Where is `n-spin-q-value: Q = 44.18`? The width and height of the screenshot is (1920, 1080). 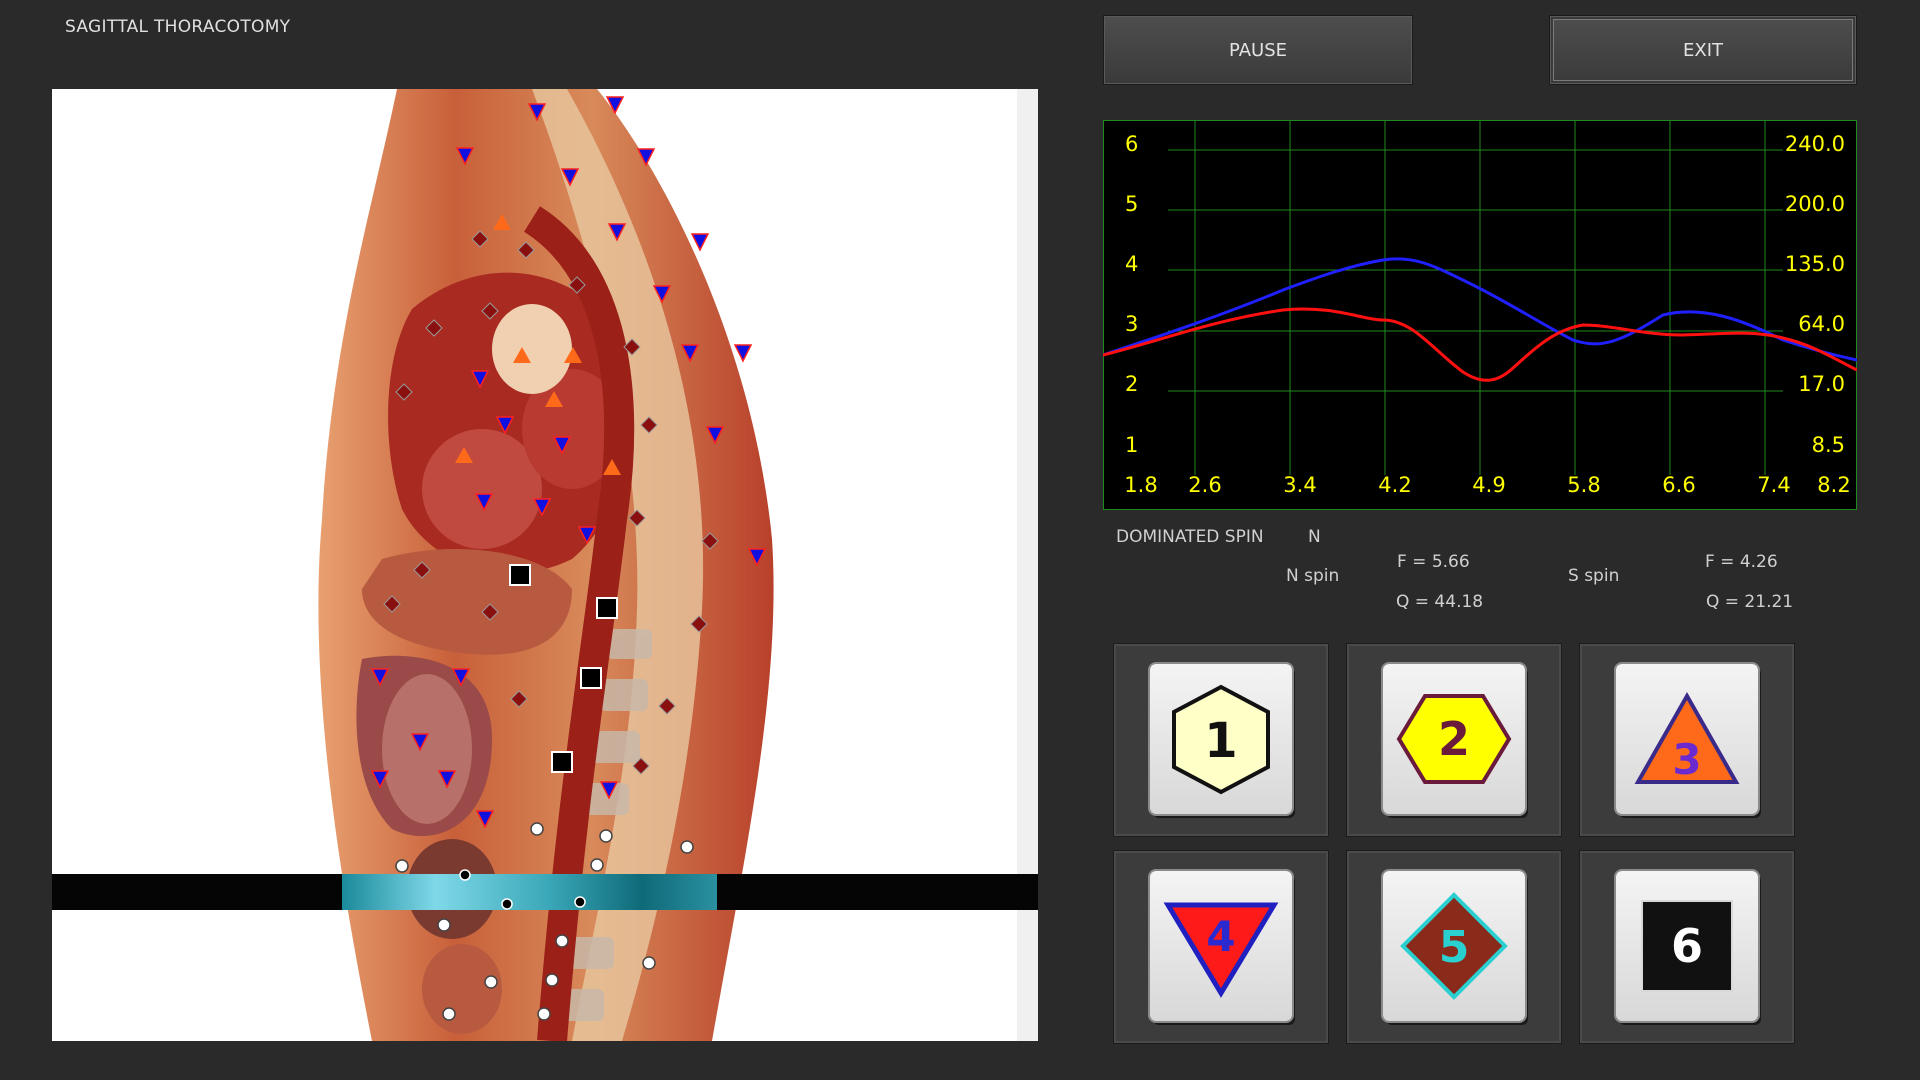 n-spin-q-value: Q = 44.18 is located at coordinates (1440, 602).